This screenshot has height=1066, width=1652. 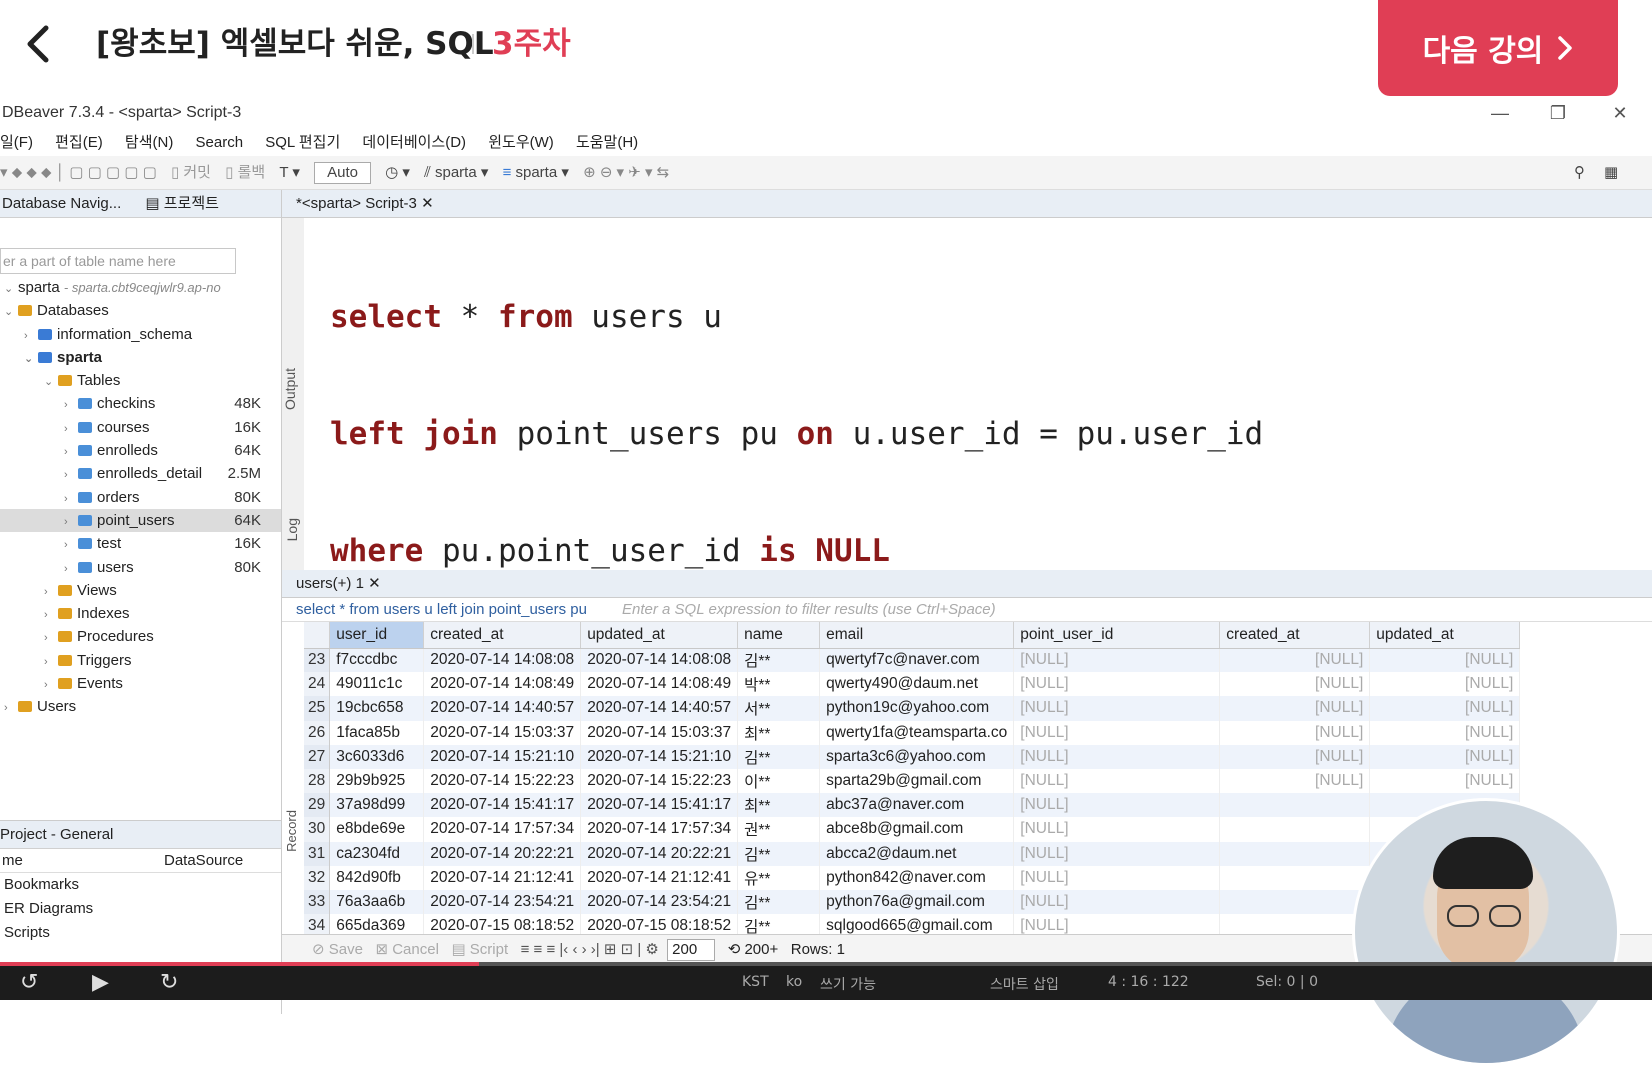 What do you see at coordinates (917, 781) in the screenshot?
I see `table-cell: sparta29b@gmail.com` at bounding box center [917, 781].